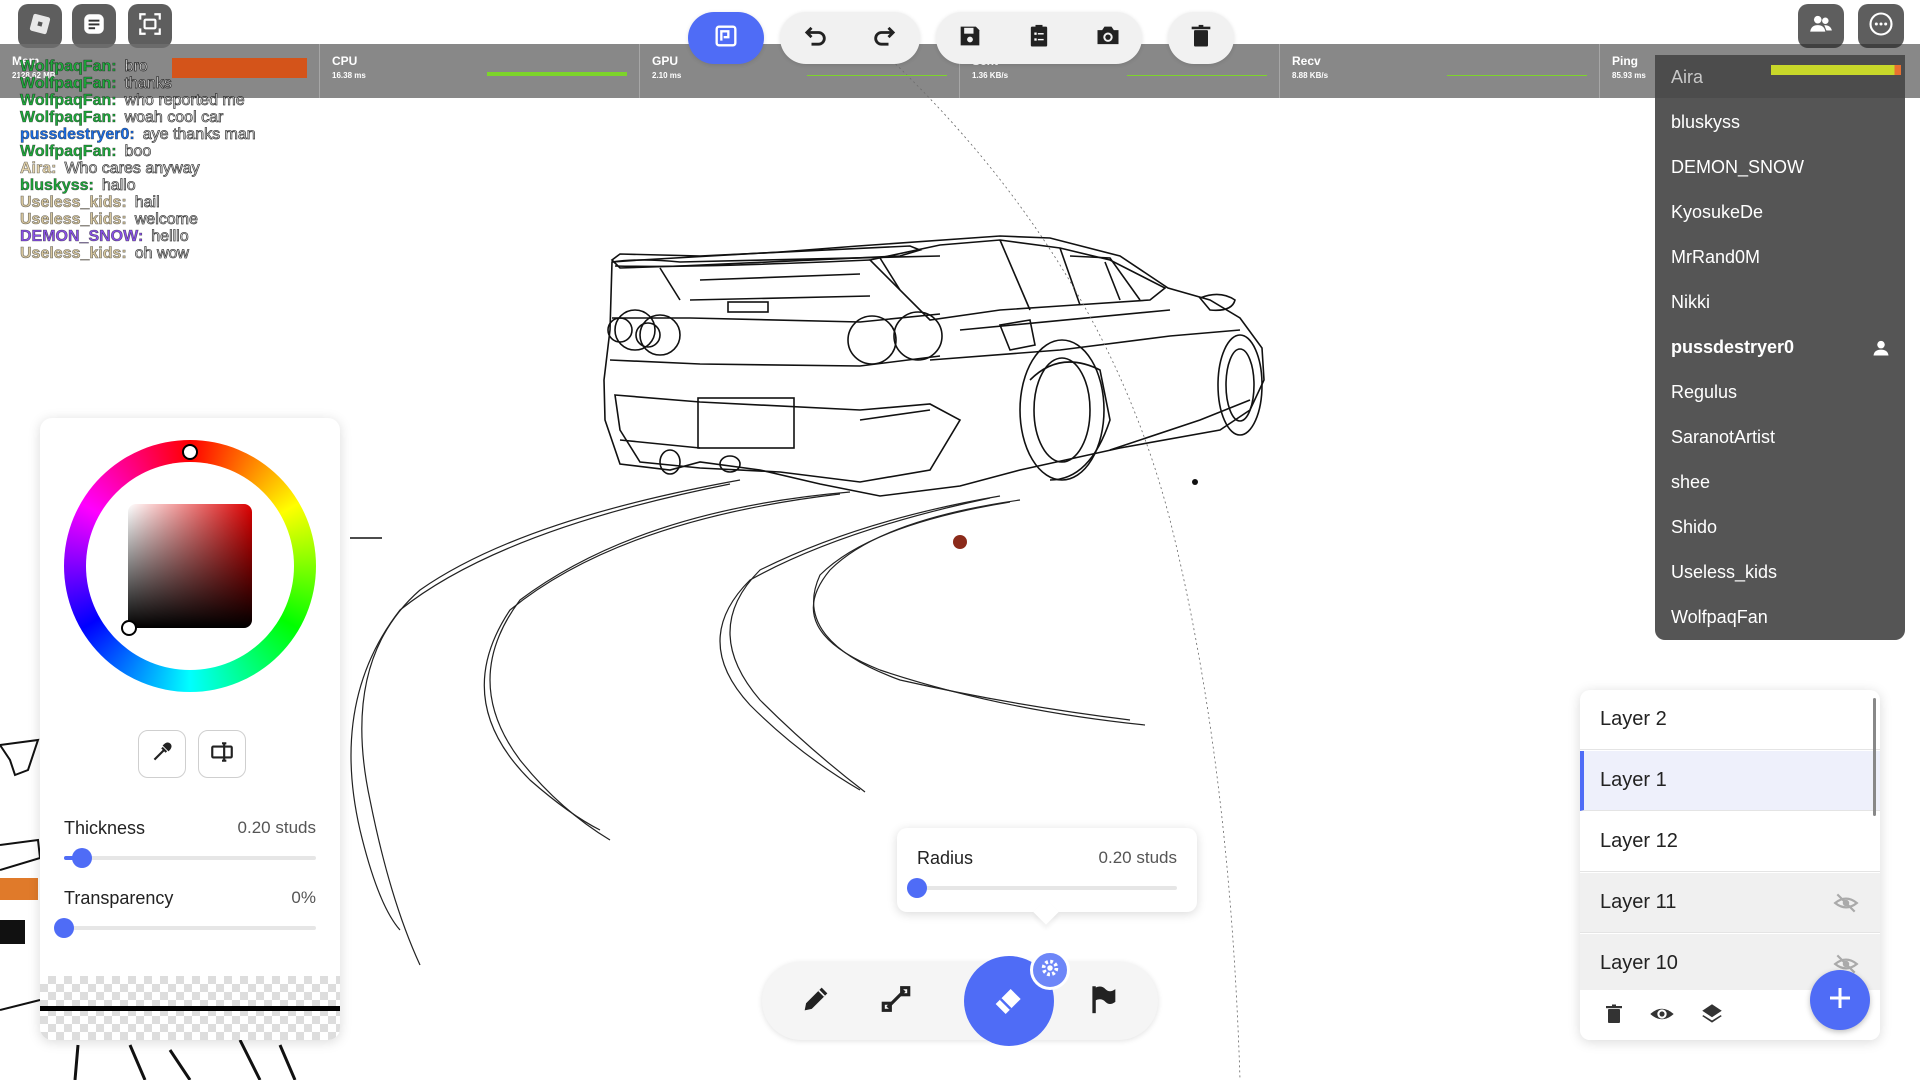  Describe the element at coordinates (1691, 482) in the screenshot. I see `player-name: shee` at that location.